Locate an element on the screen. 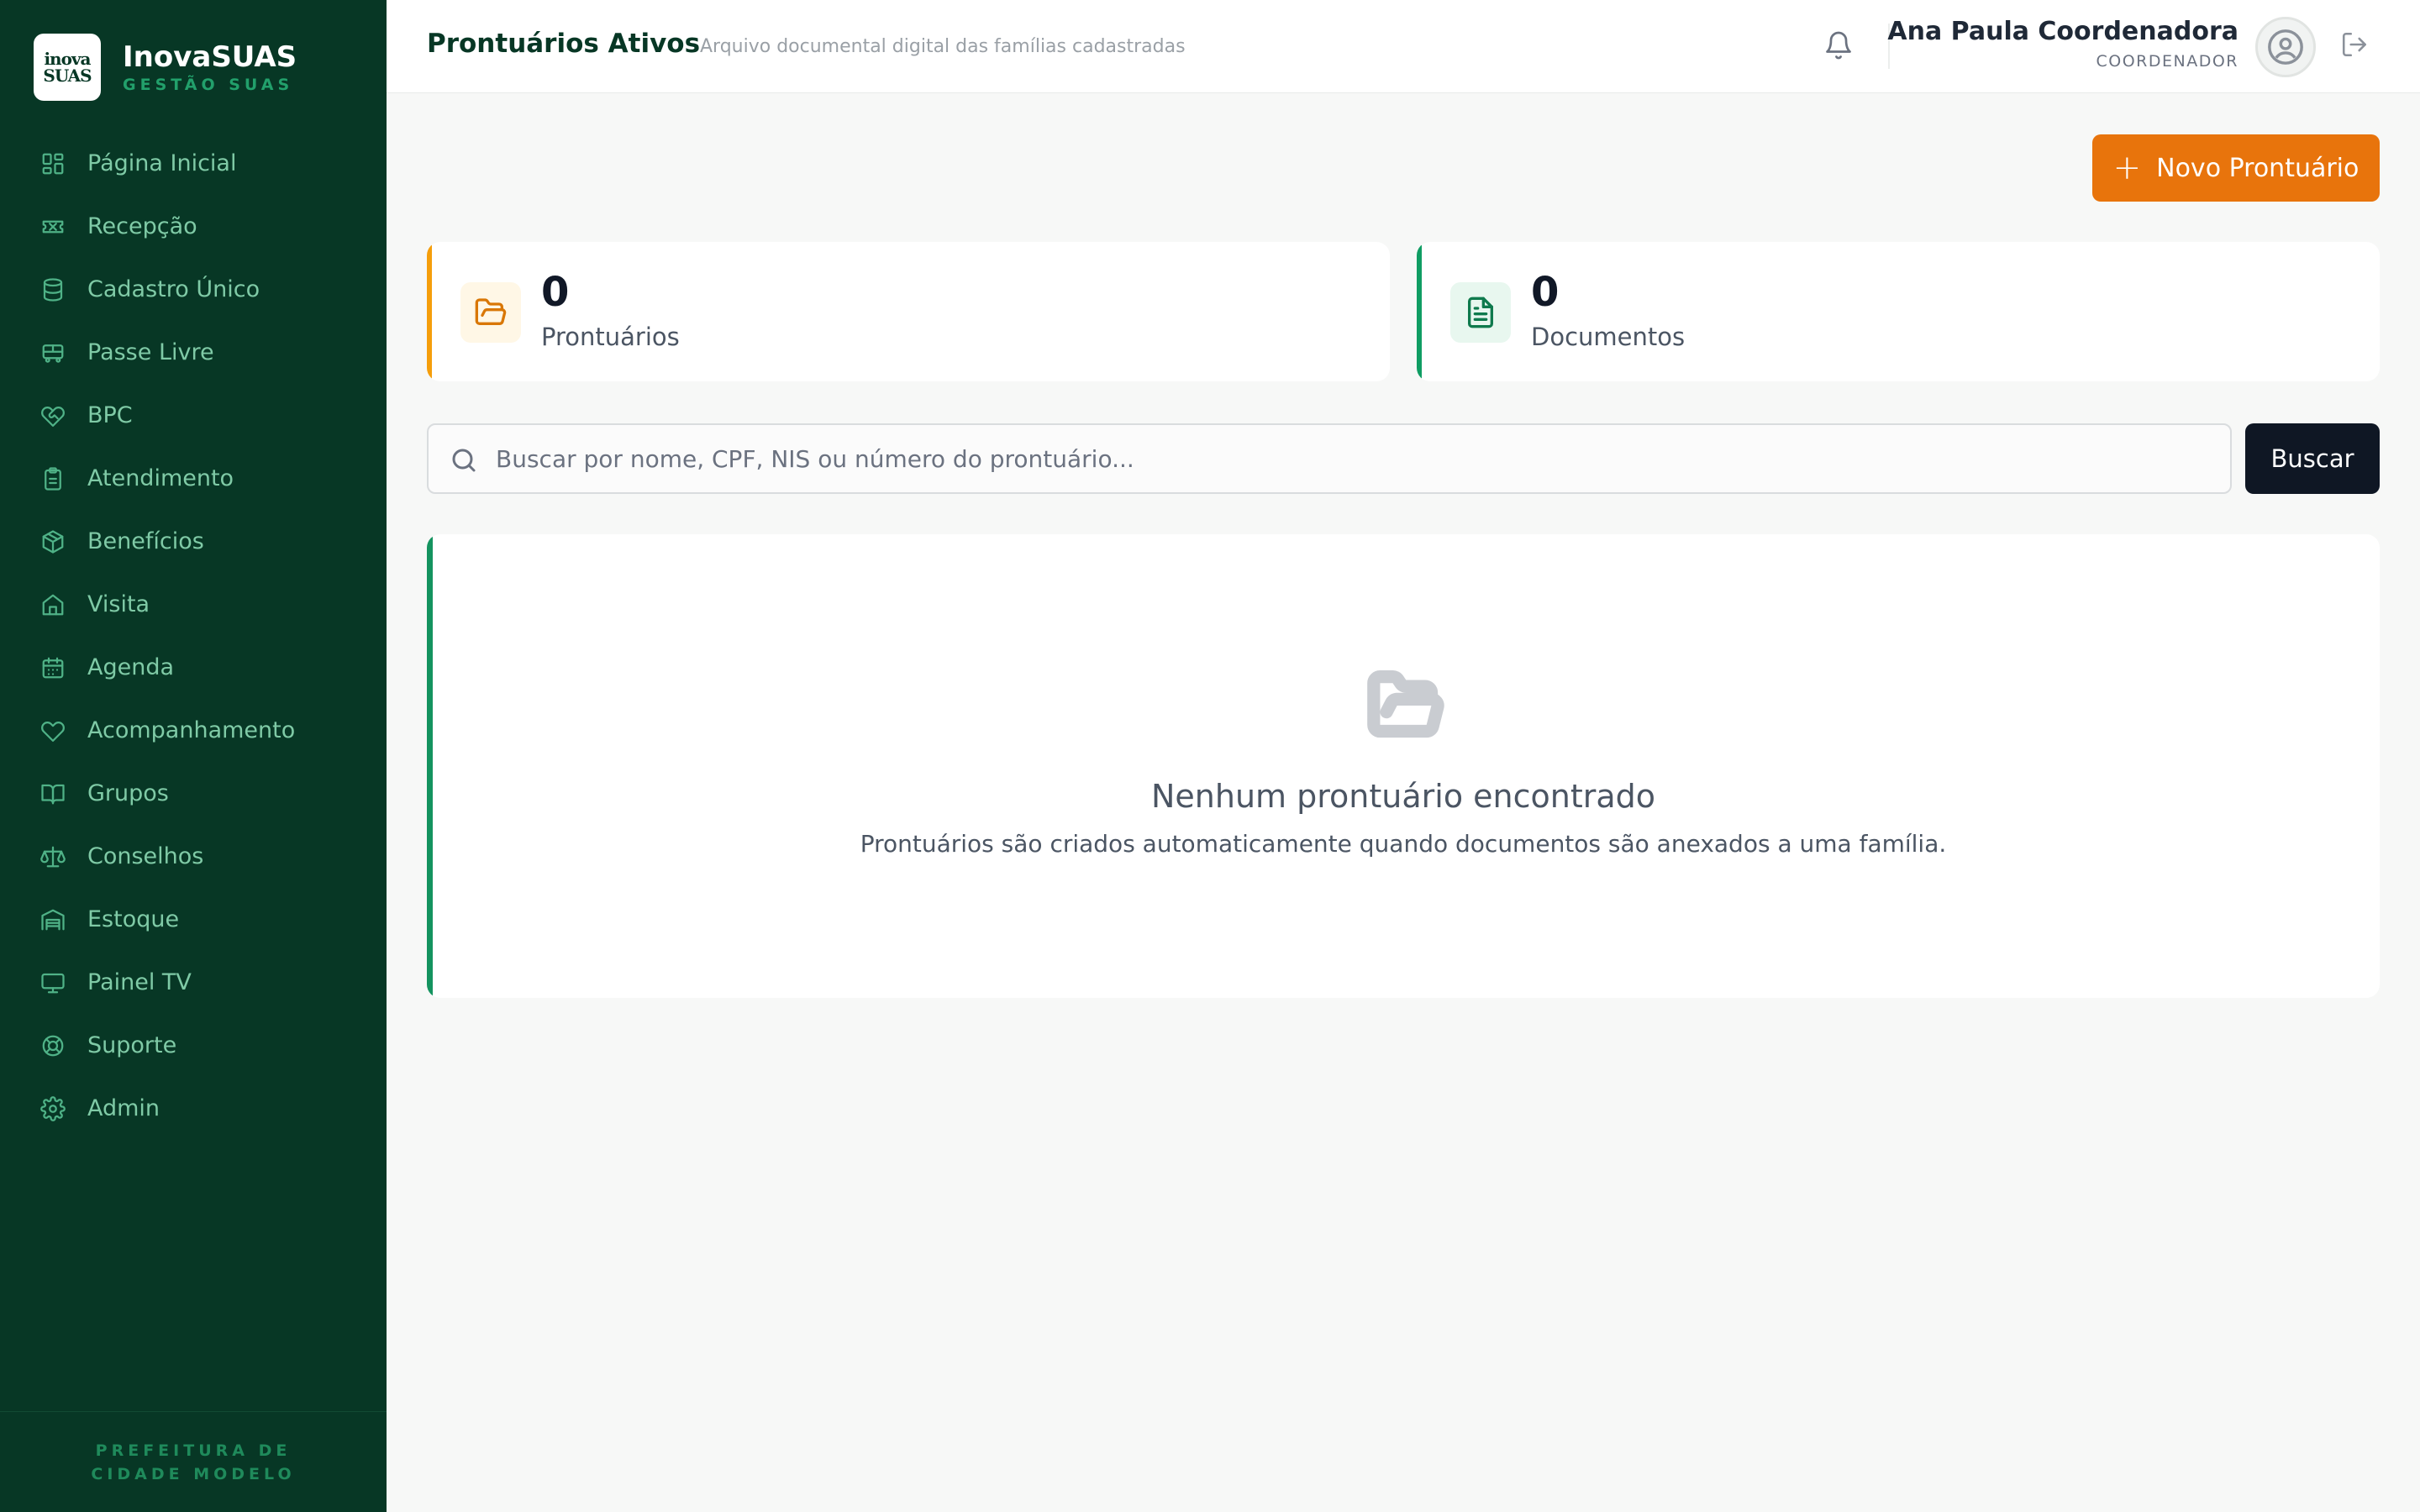 Image resolution: width=2420 pixels, height=1512 pixels. sidebar-footer: PREFEITURA DE CIDADE MODELO is located at coordinates (193, 1461).